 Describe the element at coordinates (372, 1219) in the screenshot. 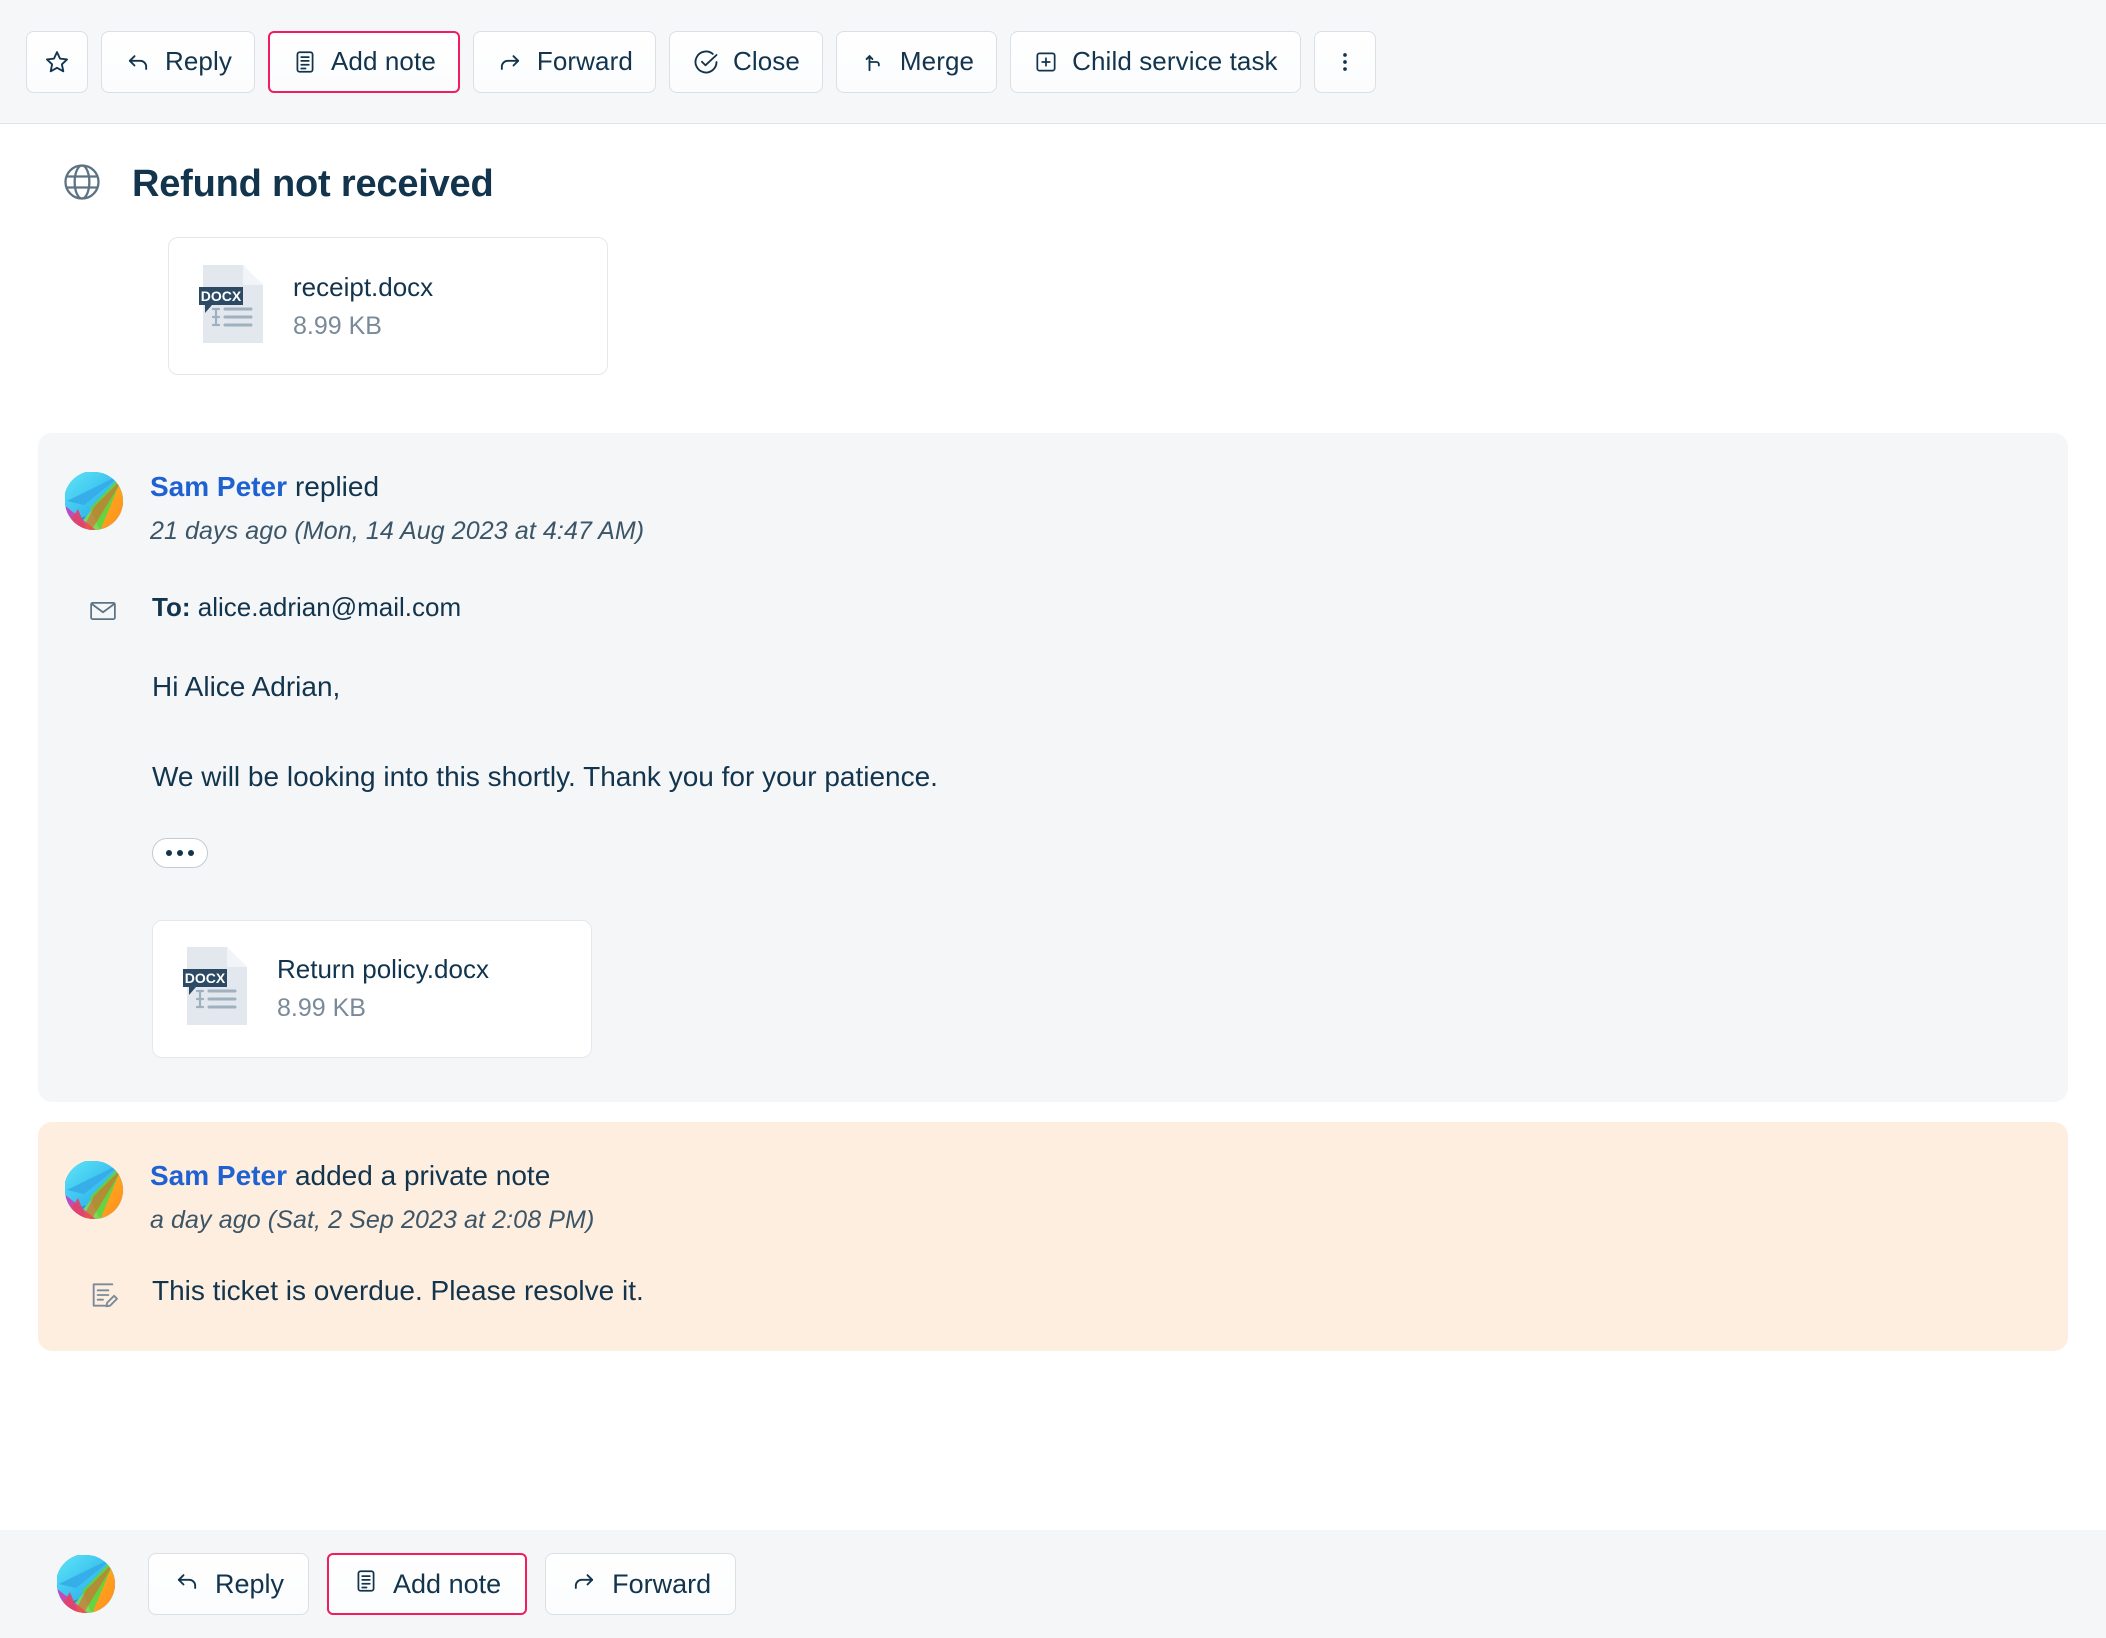

I see `note-timestamp: a day ago (Sat, 2 Sep 2023 at 2:08 PM)` at that location.